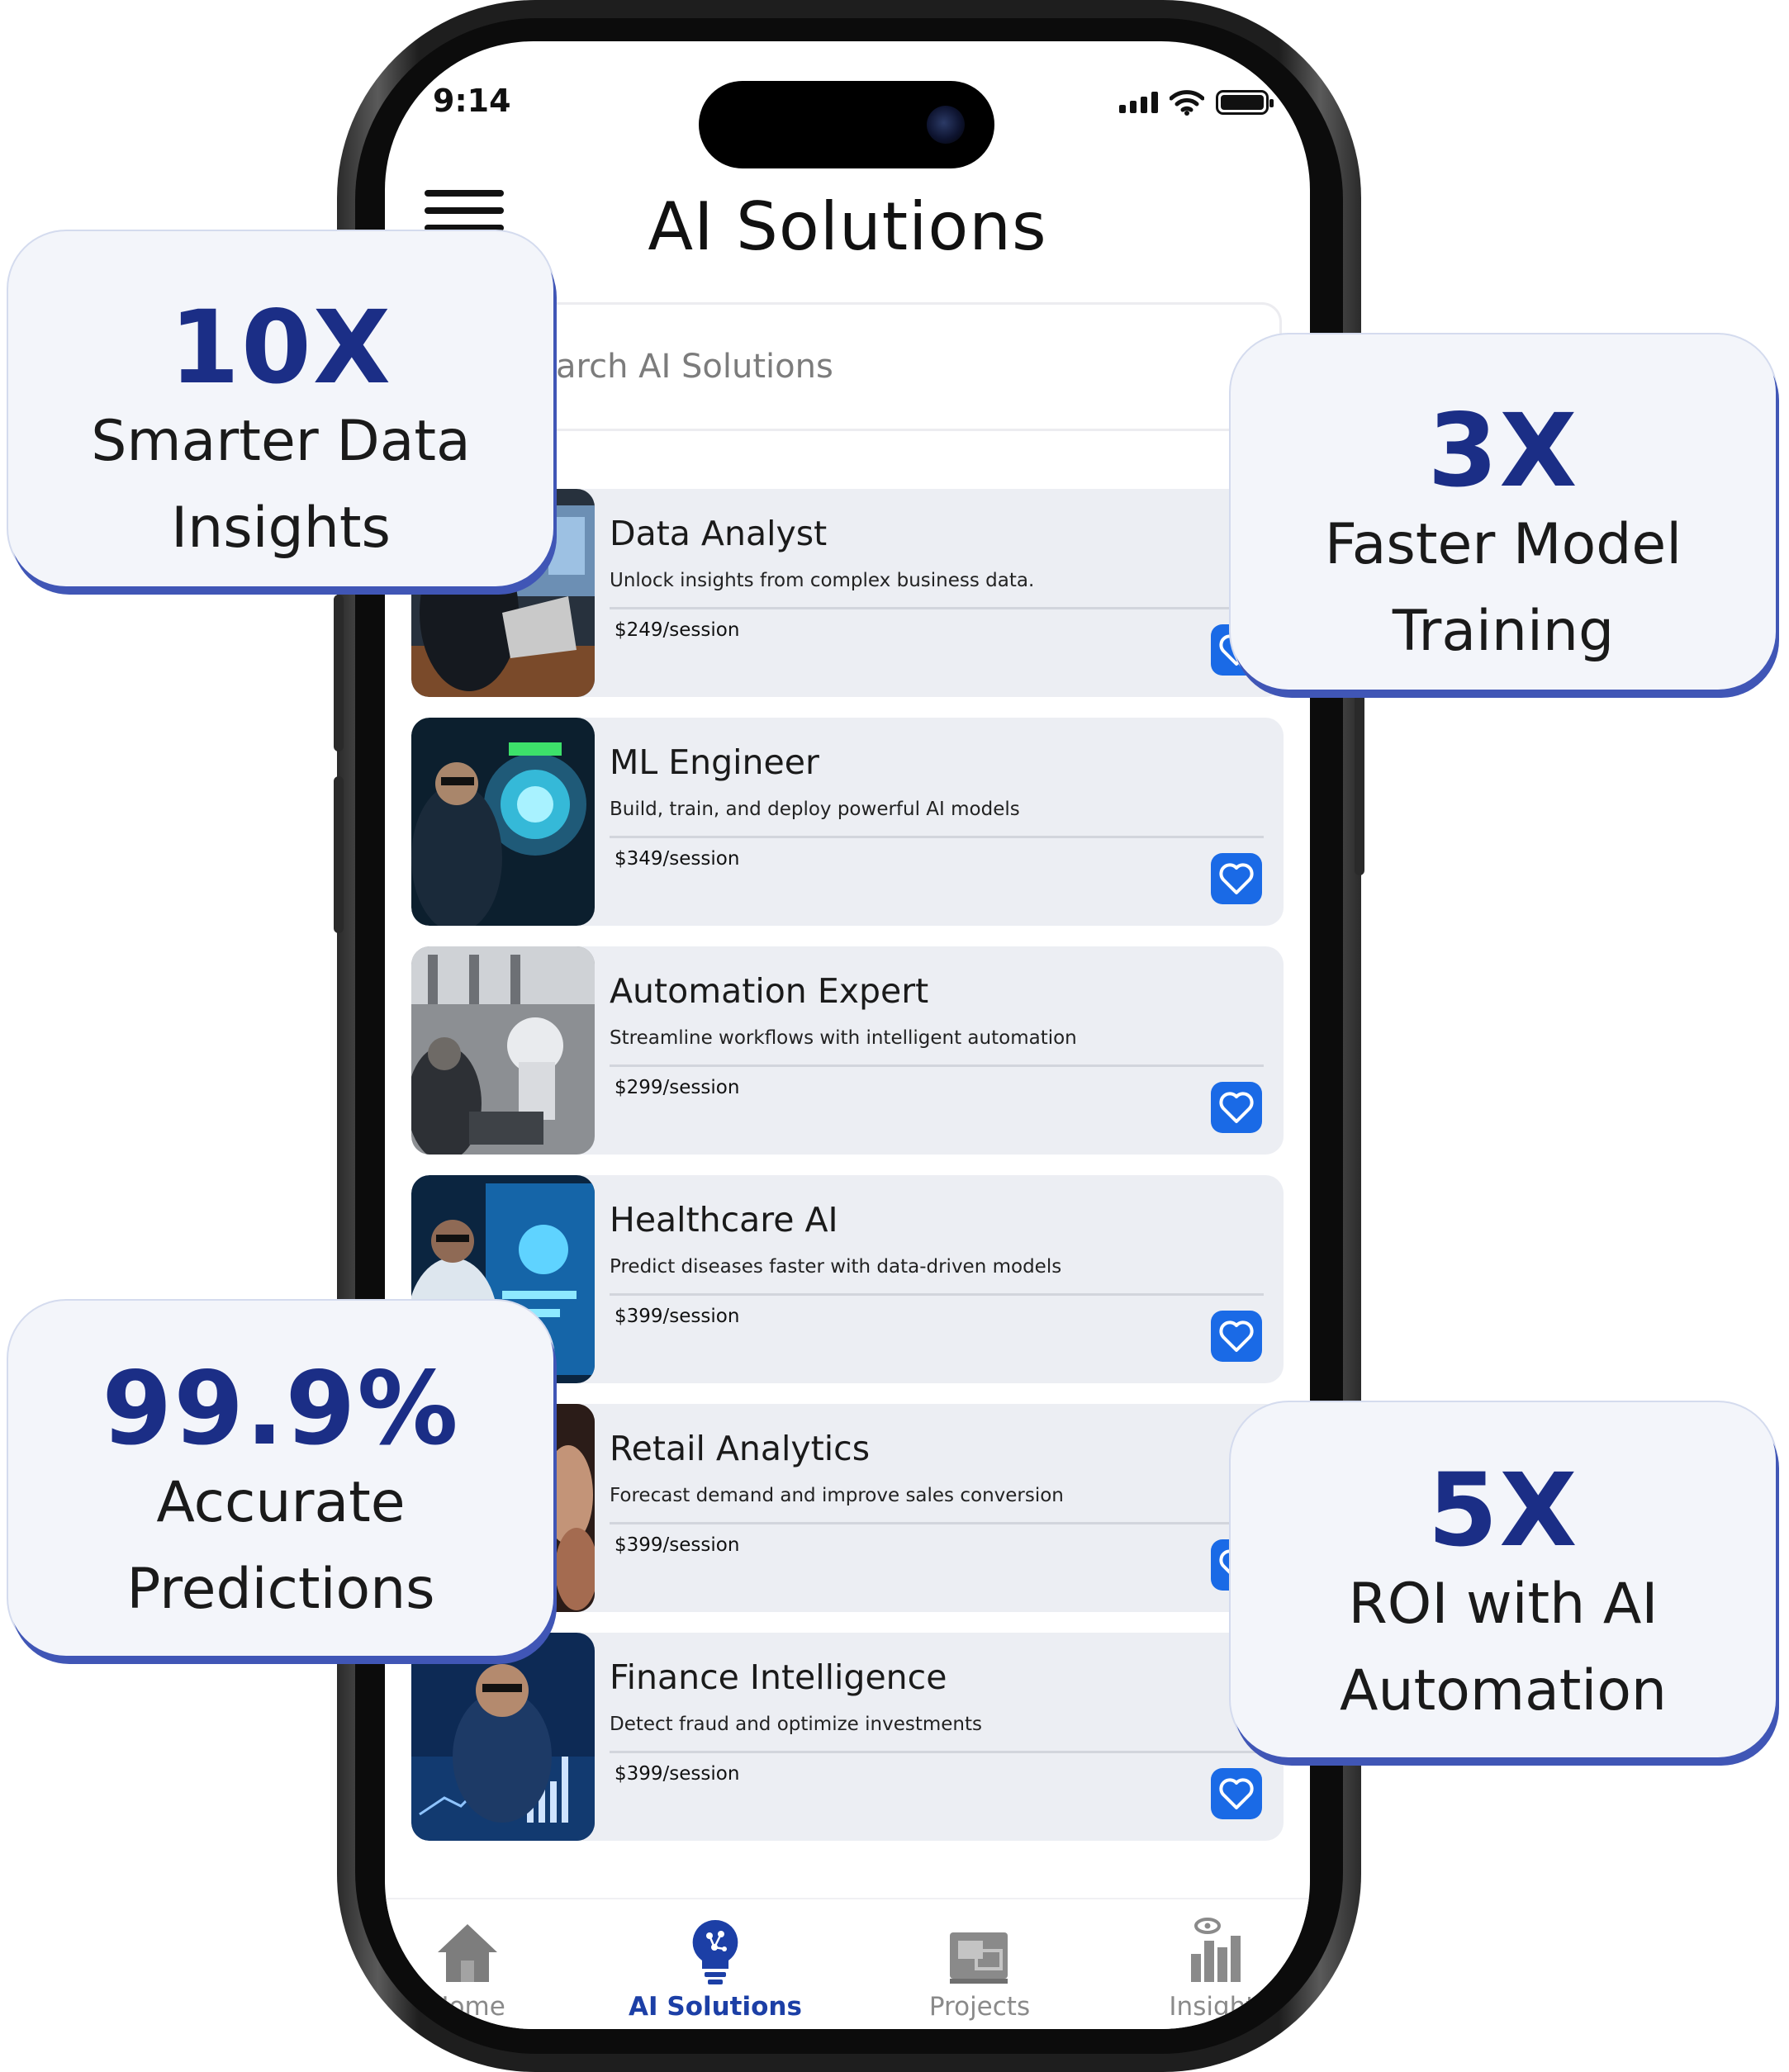 The width and height of the screenshot is (1789, 2072). I want to click on stat-value: 5X, so click(1503, 1510).